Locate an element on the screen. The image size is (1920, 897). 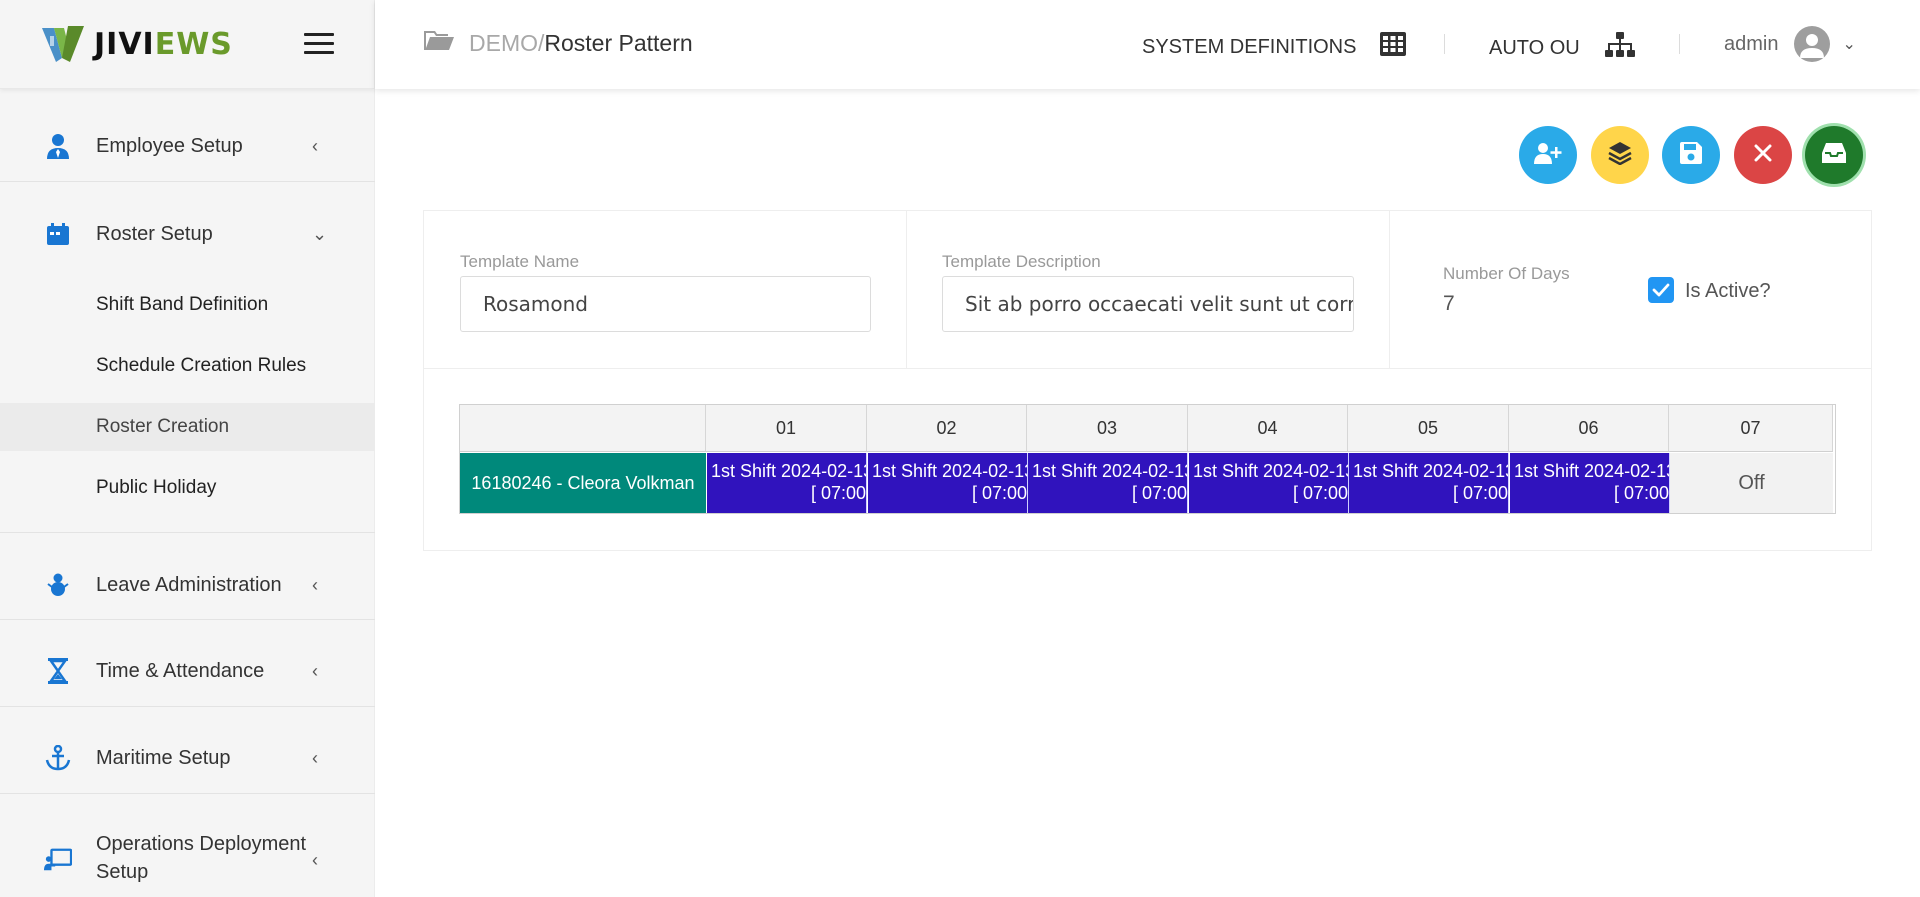
user-tie-icon is located at coordinates (58, 146).